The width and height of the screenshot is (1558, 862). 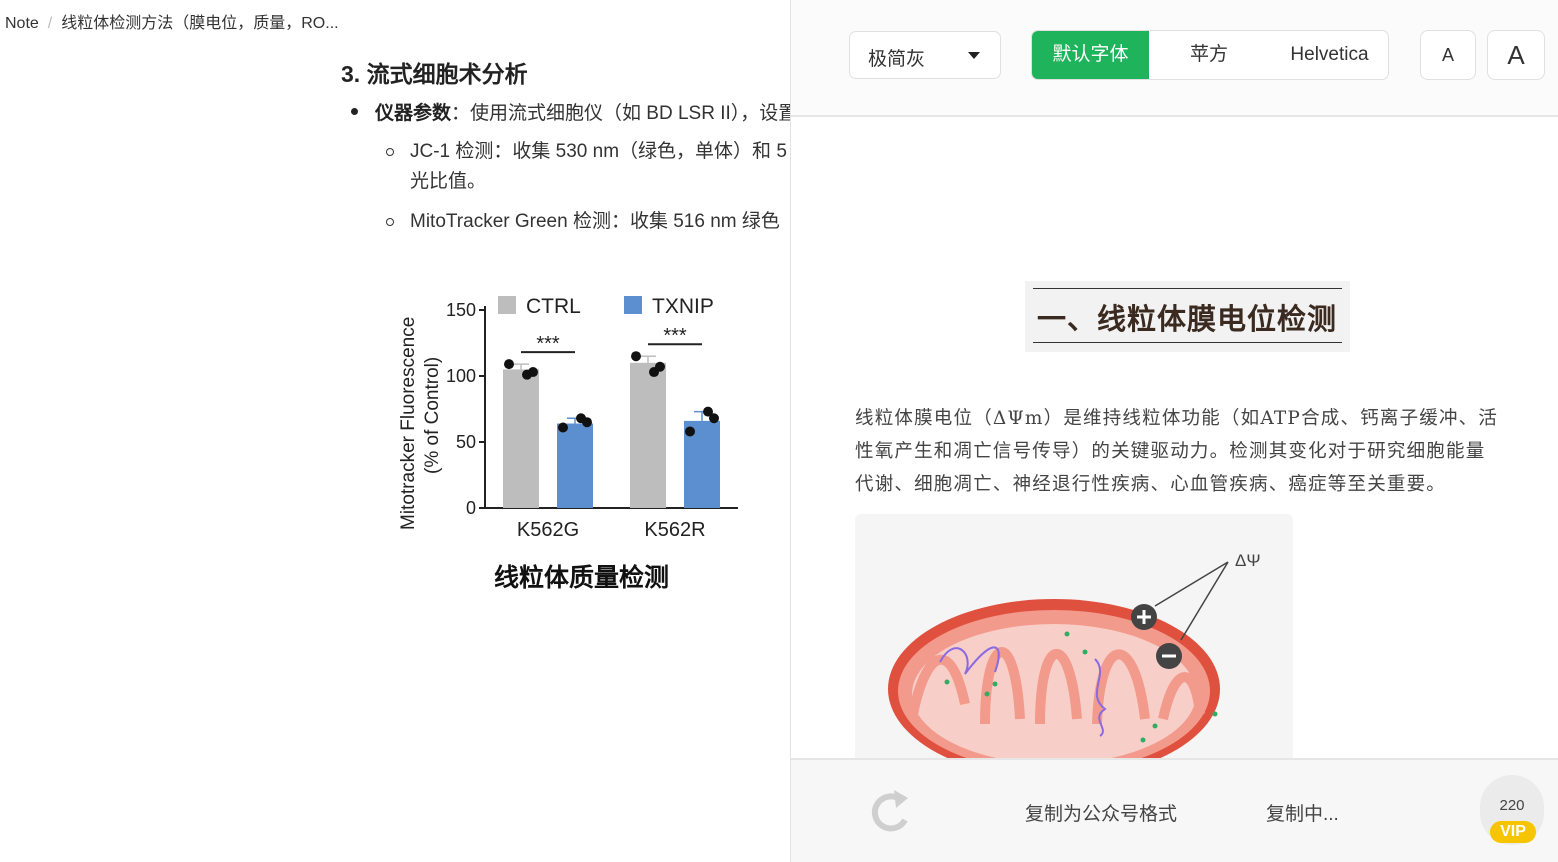 I want to click on legend-label: CTRL, so click(x=553, y=306).